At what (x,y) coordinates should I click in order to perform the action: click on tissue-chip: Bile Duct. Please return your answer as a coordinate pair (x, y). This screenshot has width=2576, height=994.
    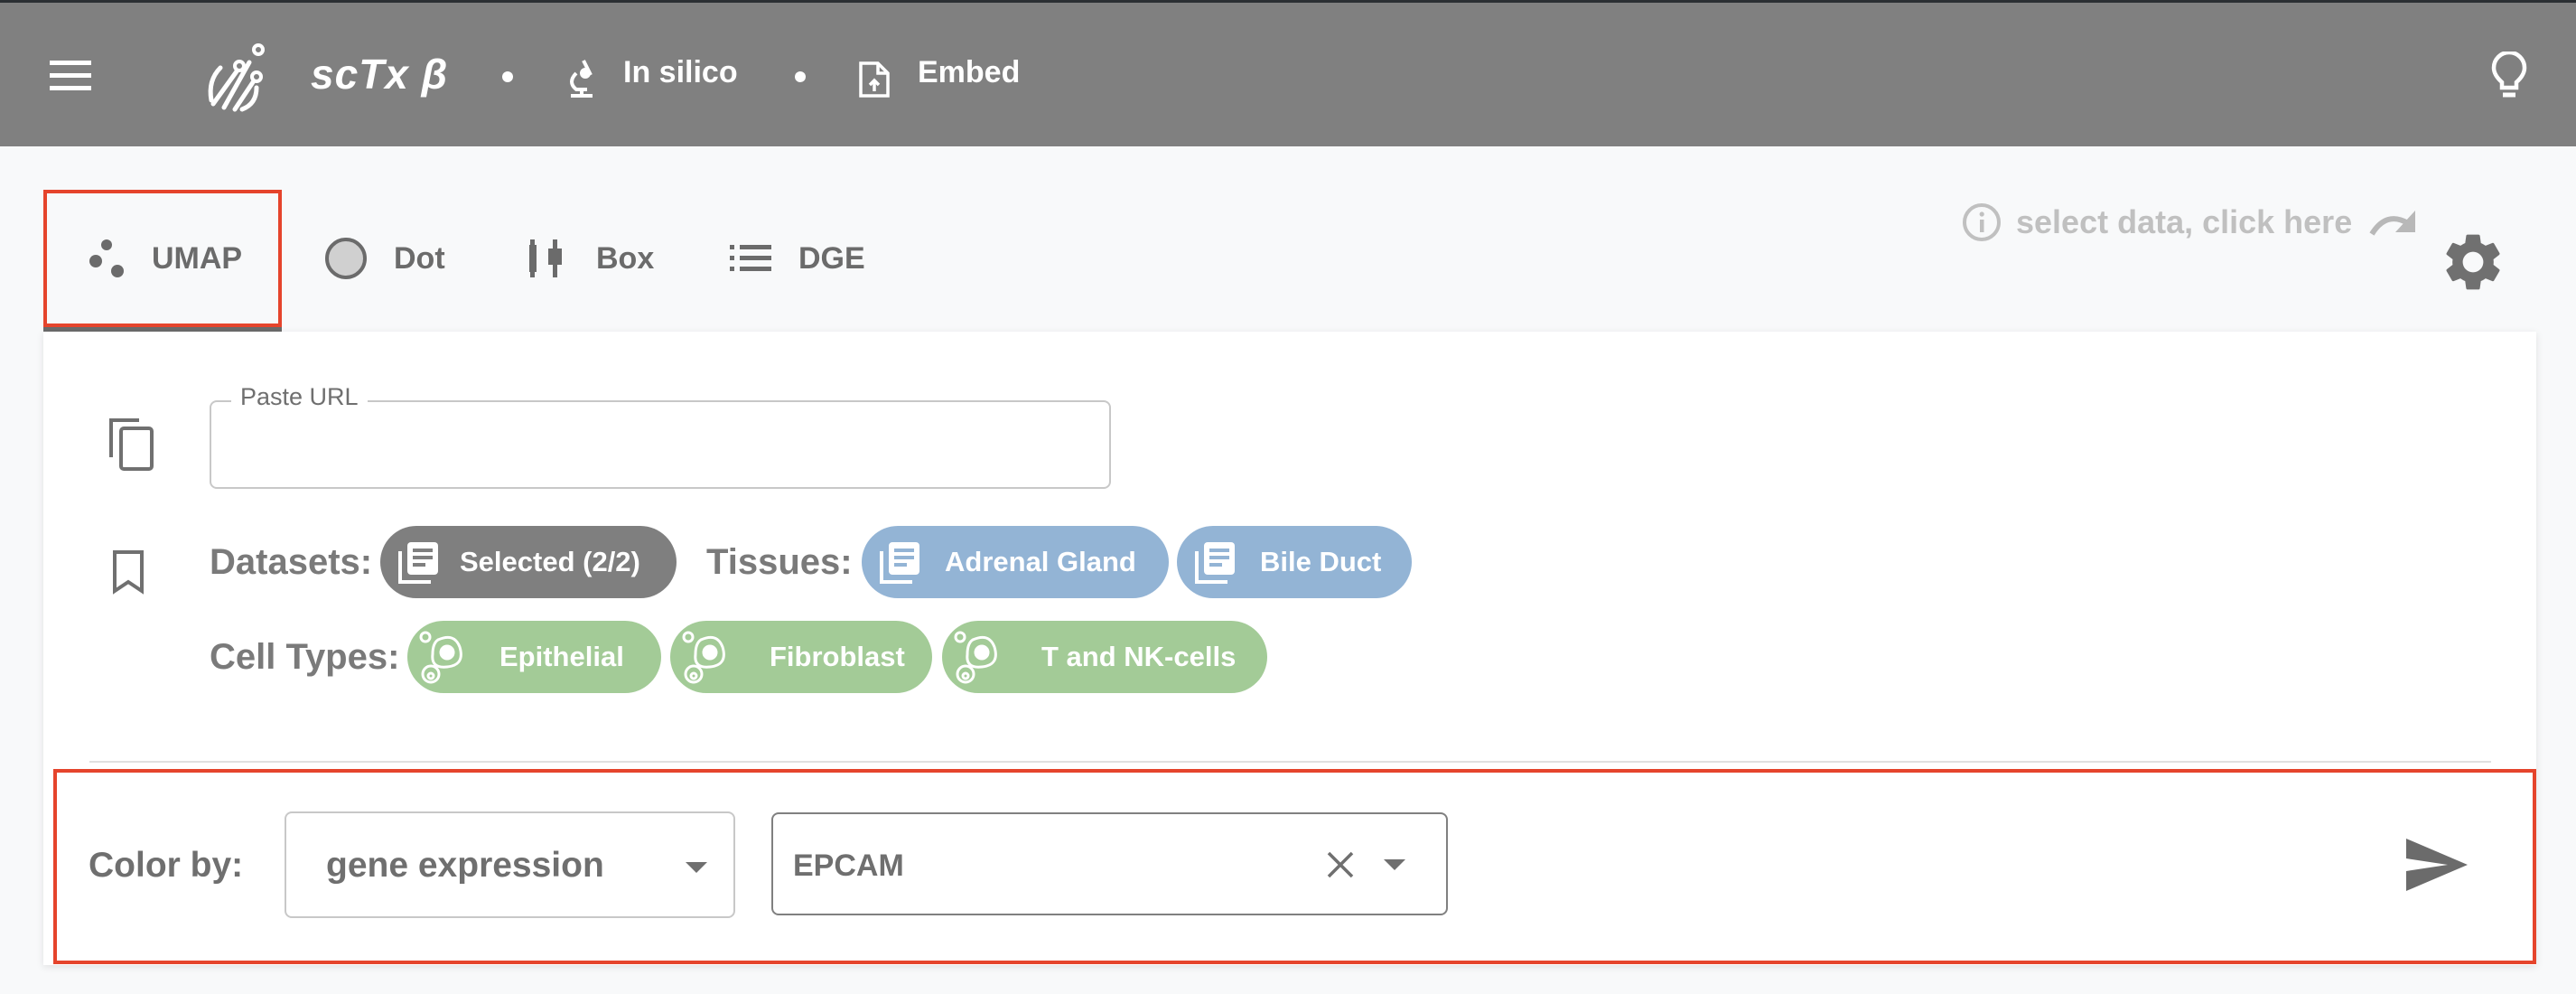
    Looking at the image, I should click on (1294, 562).